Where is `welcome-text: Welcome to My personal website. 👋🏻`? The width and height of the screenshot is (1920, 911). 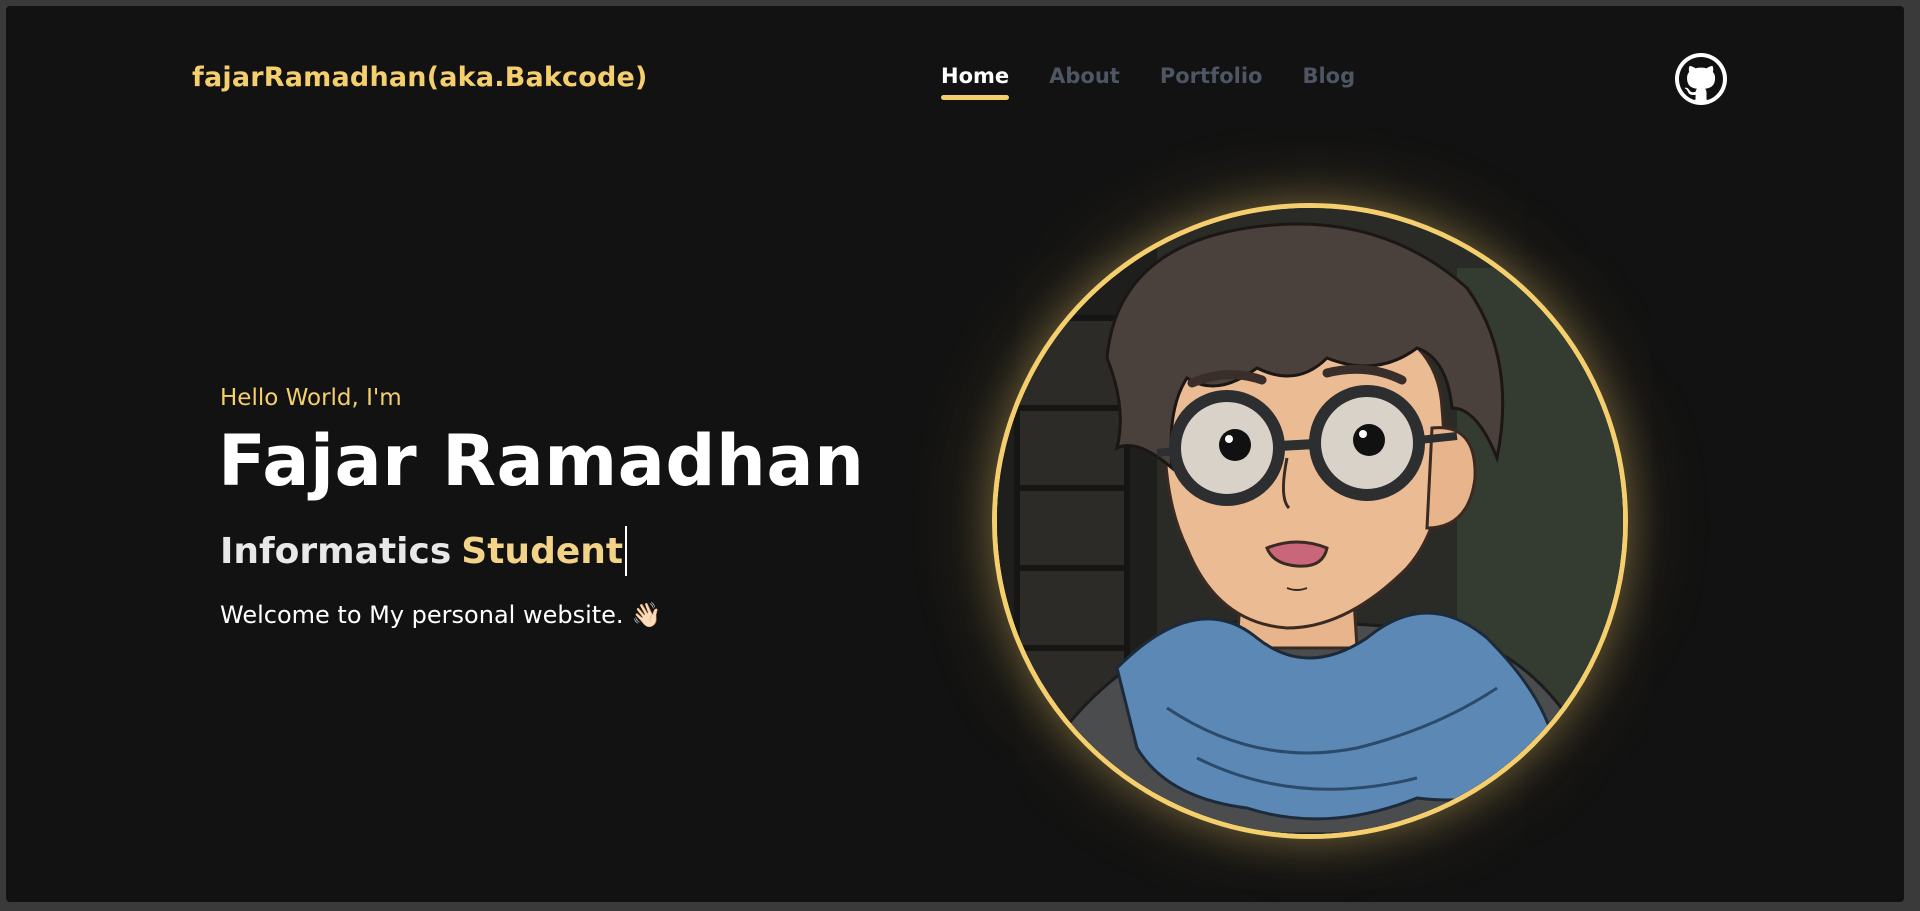
welcome-text: Welcome to My personal website. 👋🏻 is located at coordinates (440, 615).